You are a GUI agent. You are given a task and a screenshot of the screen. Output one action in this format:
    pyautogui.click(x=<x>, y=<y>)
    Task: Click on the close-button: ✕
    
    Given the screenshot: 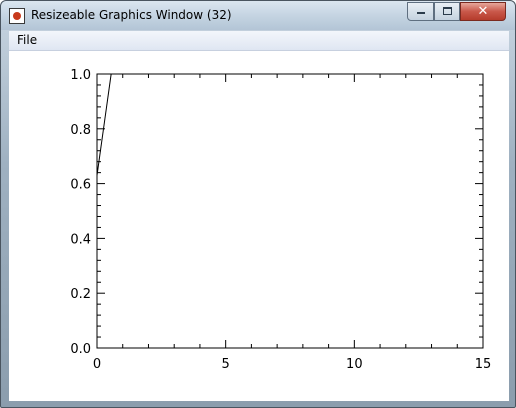 What is the action you would take?
    pyautogui.click(x=483, y=11)
    